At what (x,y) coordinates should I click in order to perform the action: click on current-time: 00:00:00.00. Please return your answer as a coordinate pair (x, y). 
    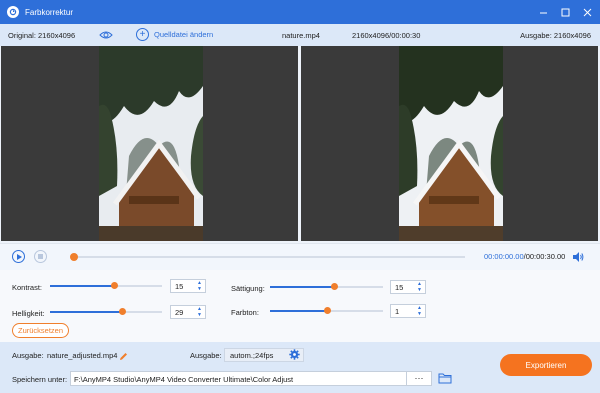
    Looking at the image, I should click on (504, 256).